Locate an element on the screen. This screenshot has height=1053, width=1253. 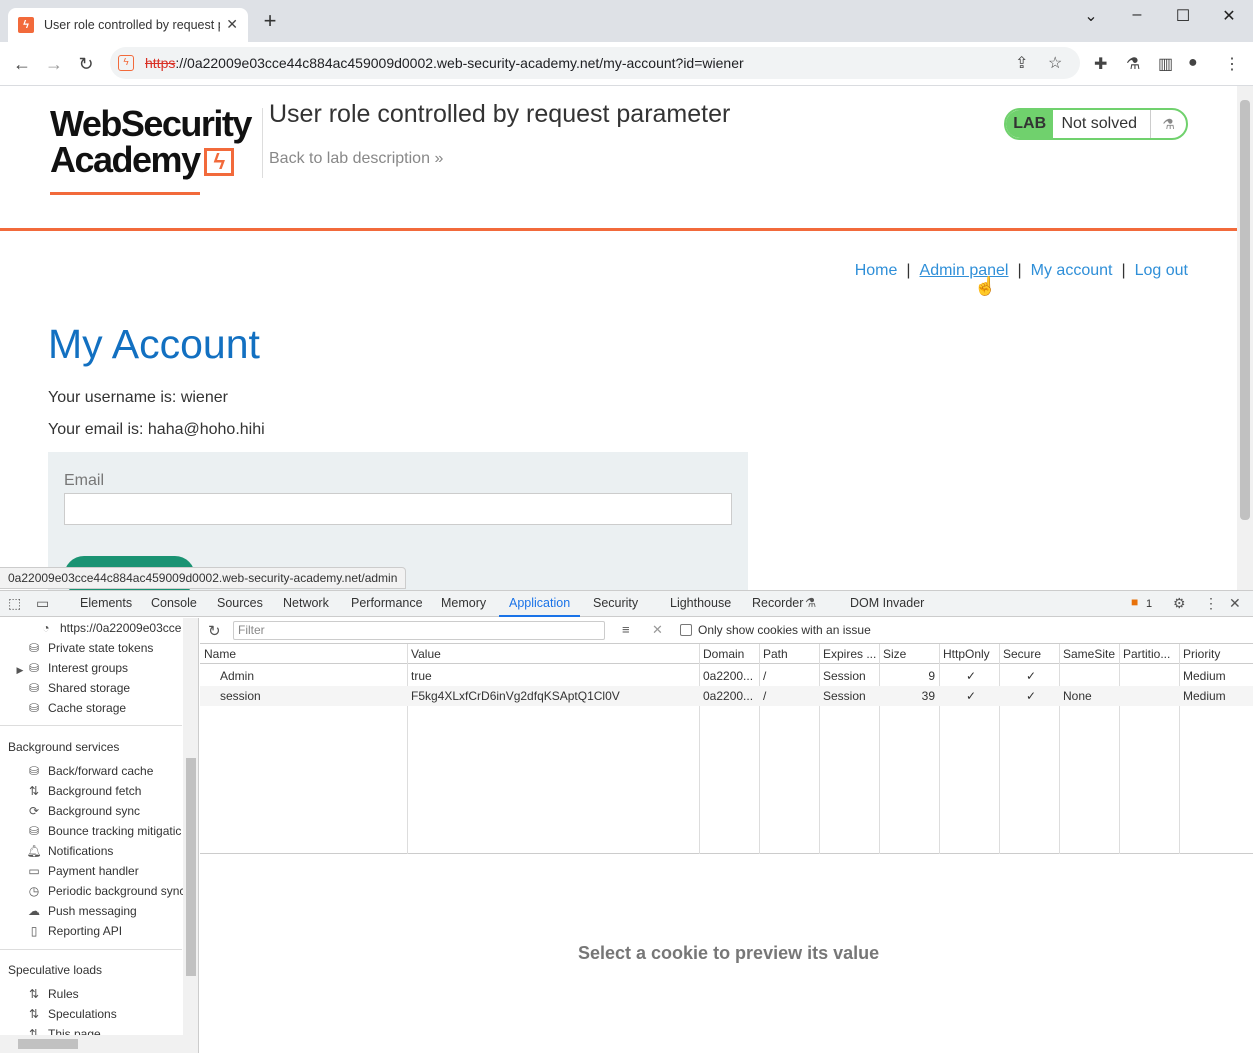
clear-filtered-icon: ≡ is located at coordinates (626, 629).